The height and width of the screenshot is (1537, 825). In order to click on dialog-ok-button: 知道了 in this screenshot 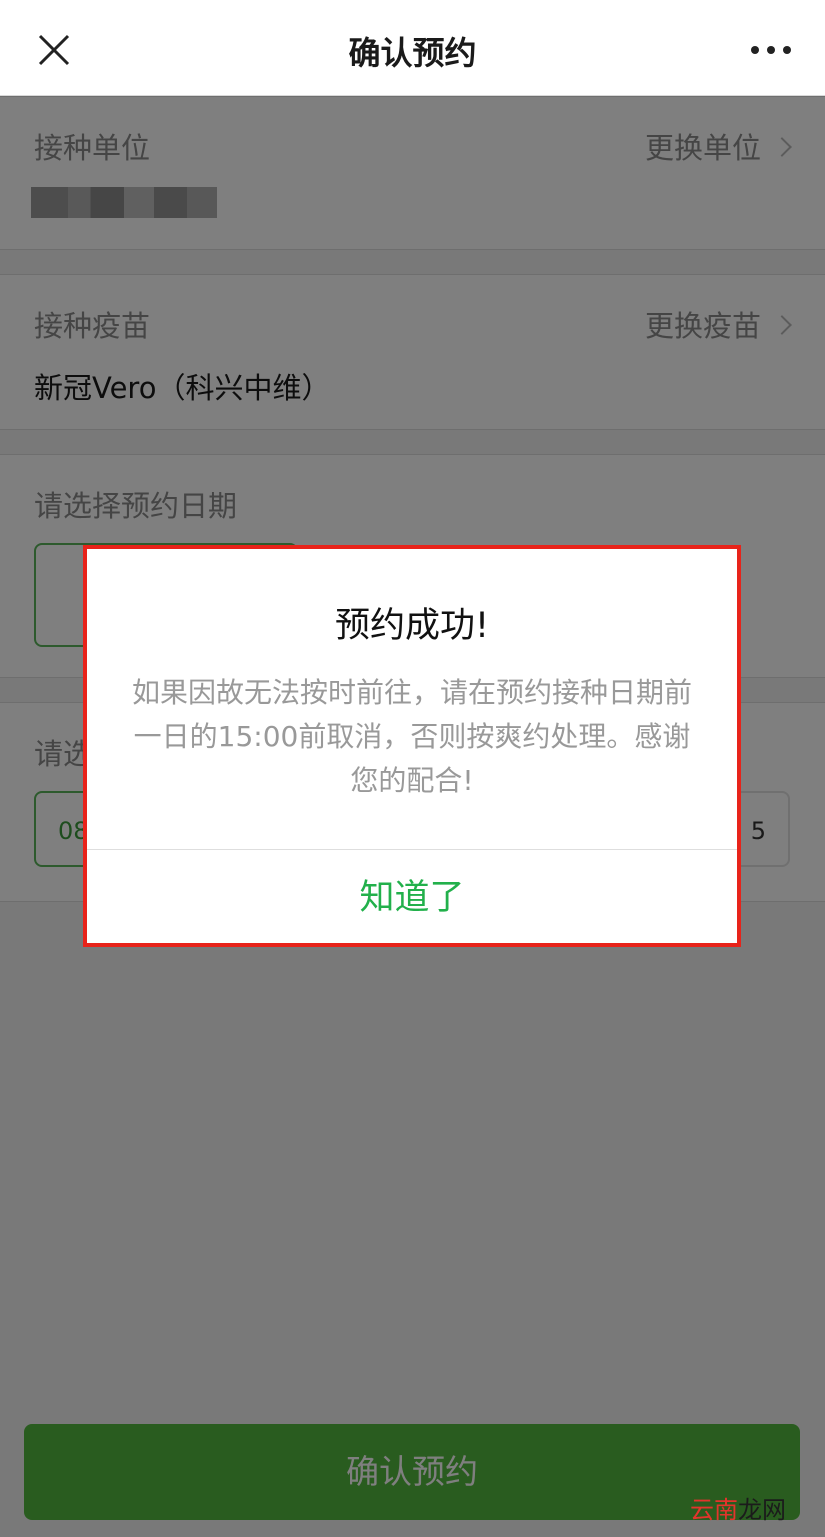, I will do `click(412, 898)`.